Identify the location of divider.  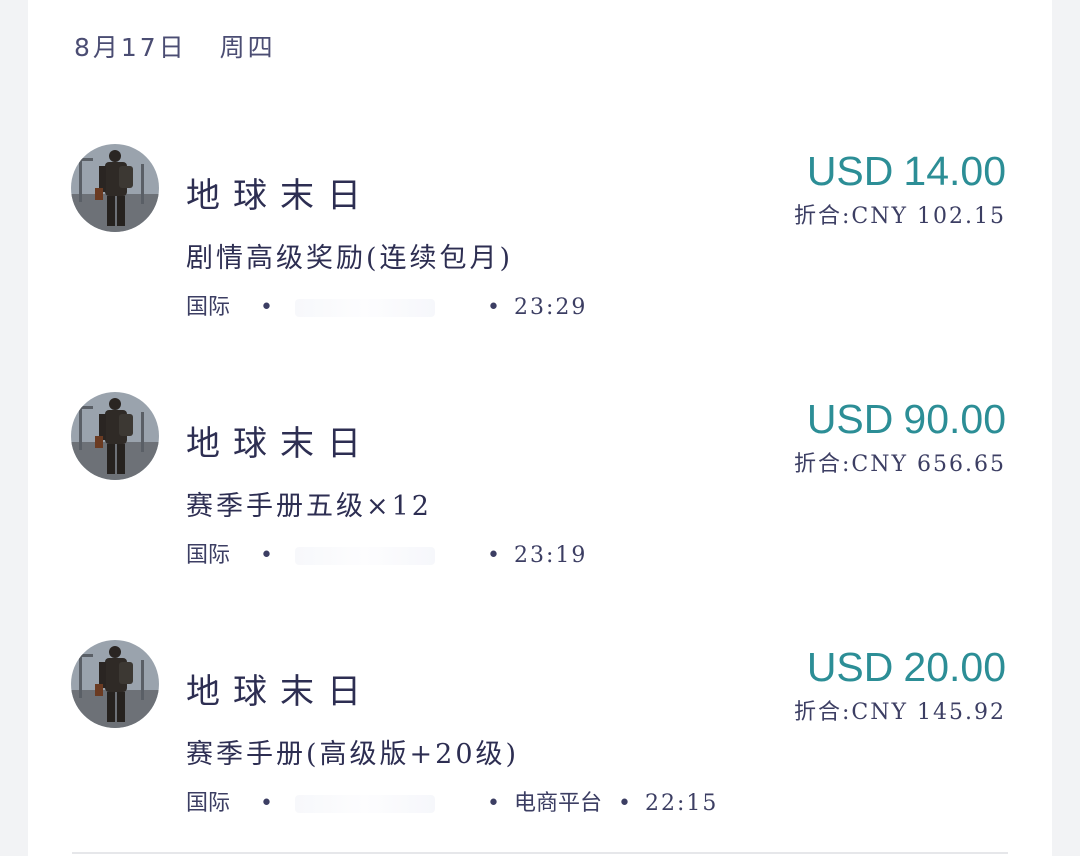
(540, 853).